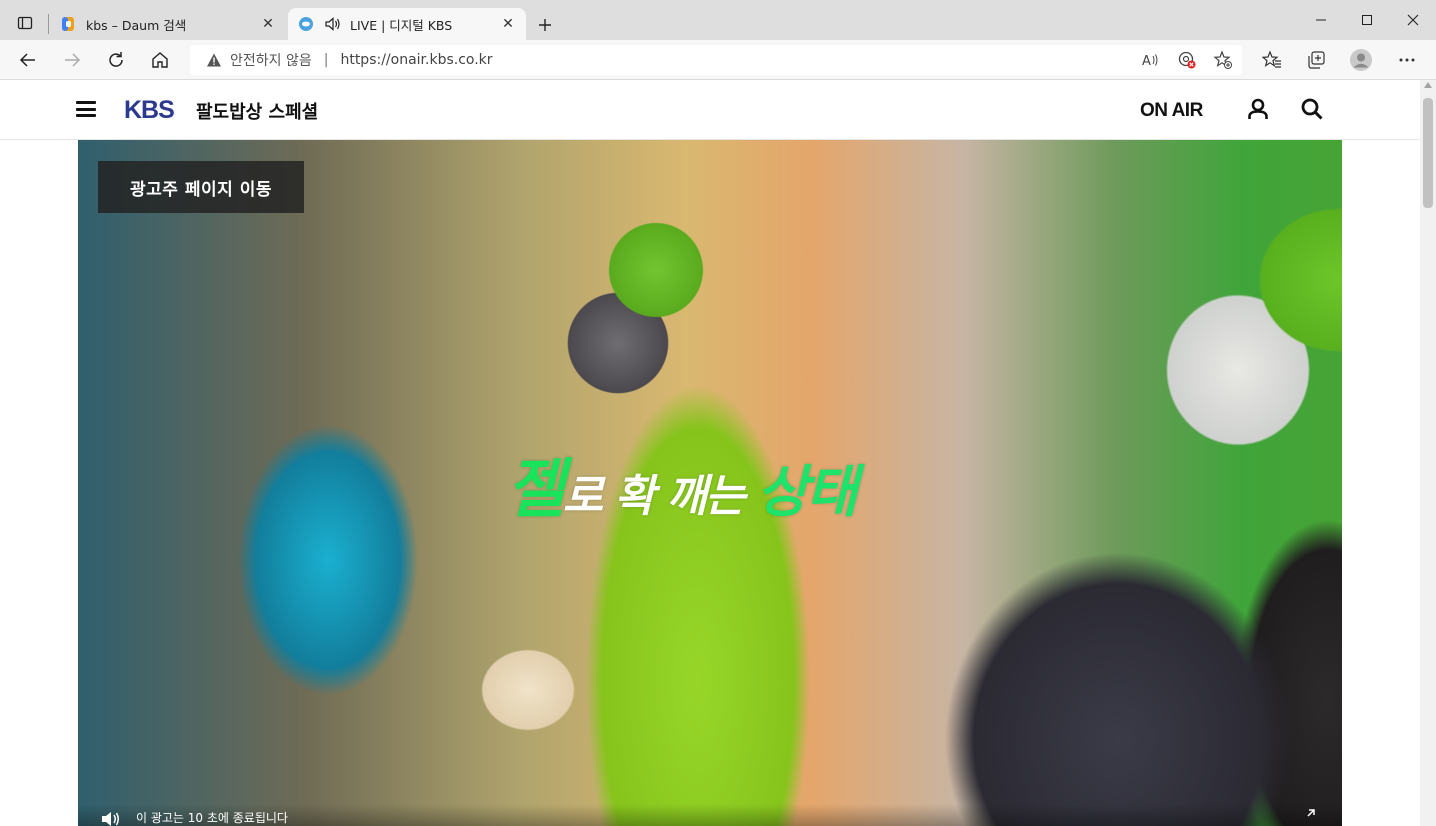  I want to click on address-bar: 안전하지 않음 | https://onair.kbs.co.kr A, so click(716, 60).